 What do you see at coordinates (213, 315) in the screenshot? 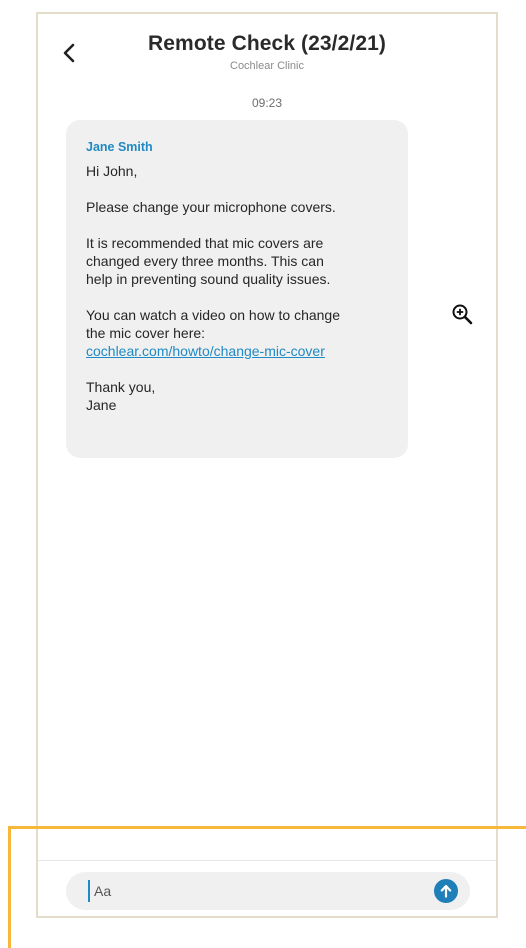
I see `message-line: You can watch a video on how to change` at bounding box center [213, 315].